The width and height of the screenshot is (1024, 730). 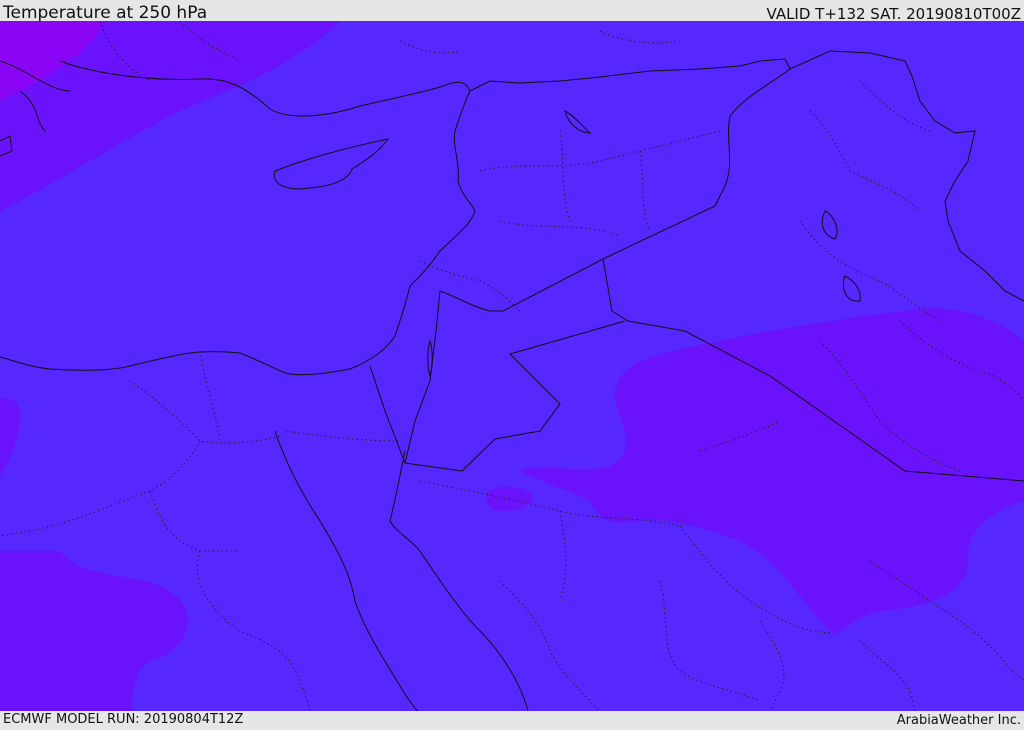 What do you see at coordinates (958, 720) in the screenshot?
I see `brand-credit: ArabiaWeather Inc.` at bounding box center [958, 720].